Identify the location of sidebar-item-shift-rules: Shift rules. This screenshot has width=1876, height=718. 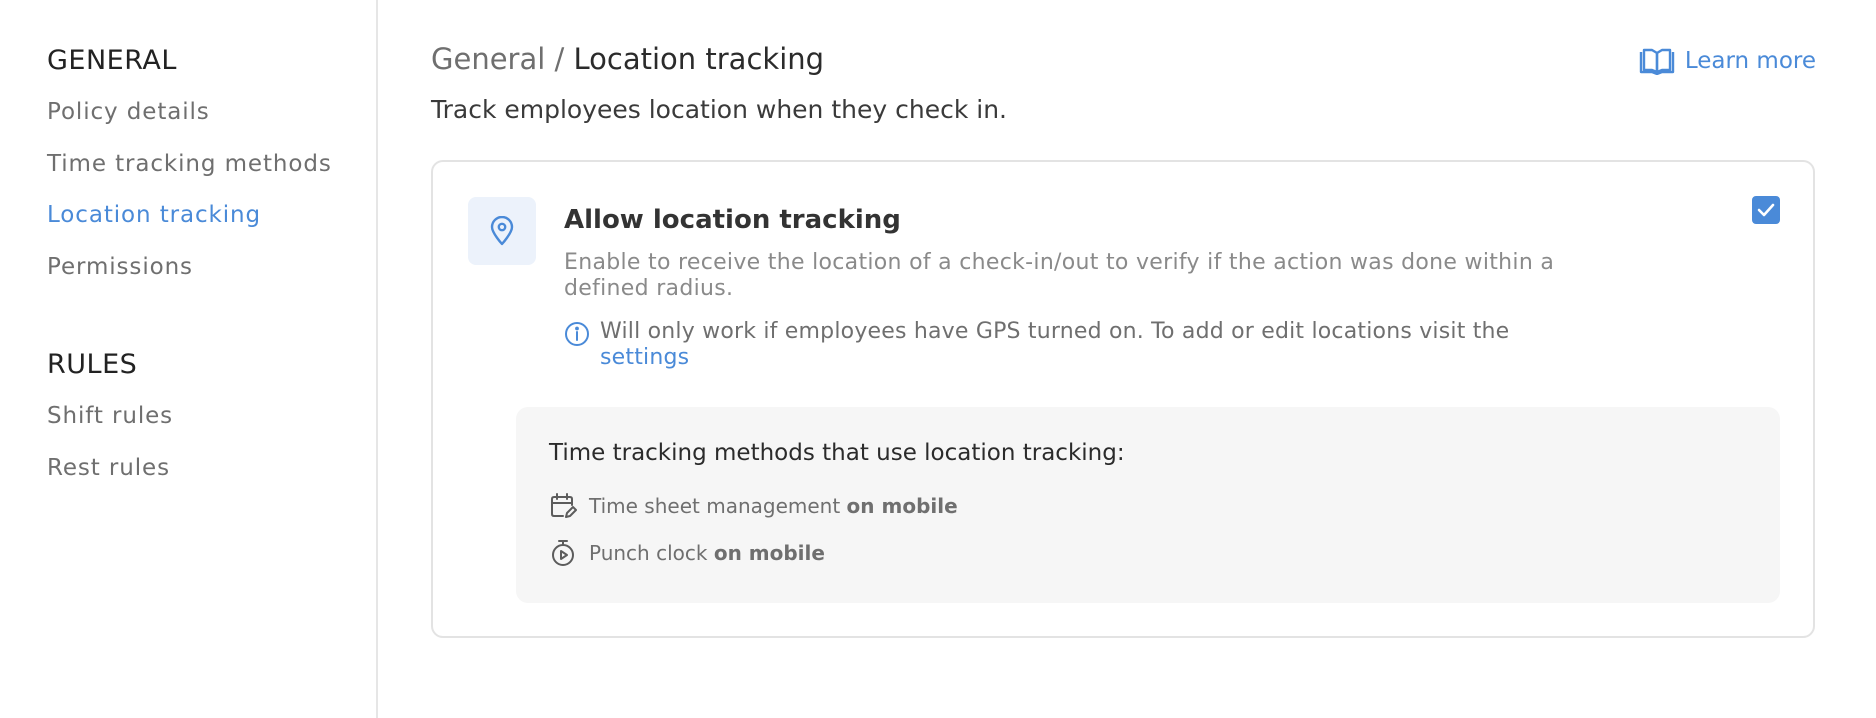
(110, 416).